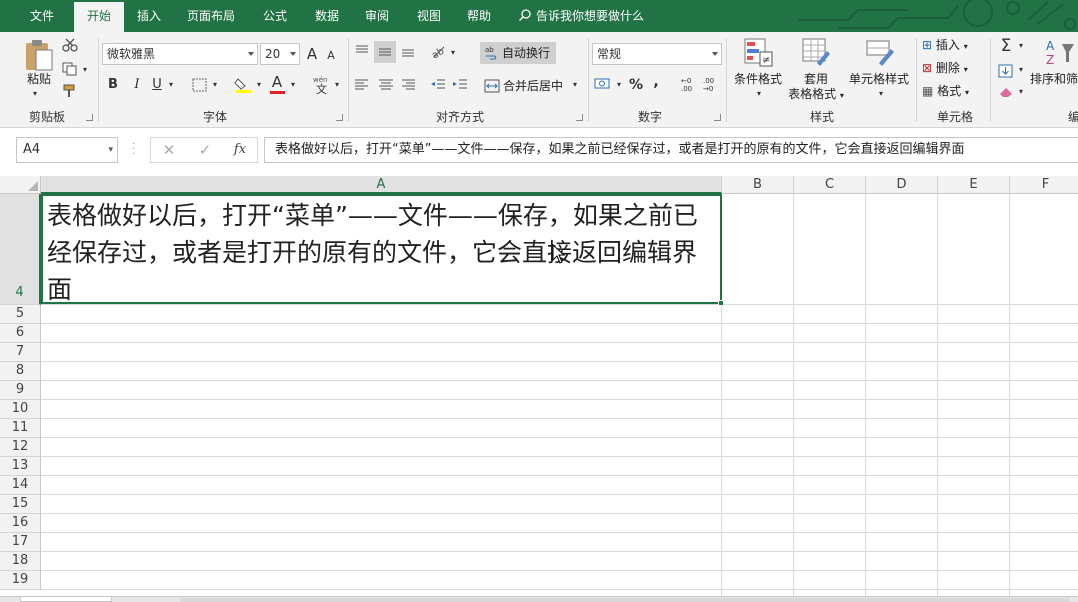 The height and width of the screenshot is (602, 1078). I want to click on cancel-entry-icon: ✕, so click(169, 150).